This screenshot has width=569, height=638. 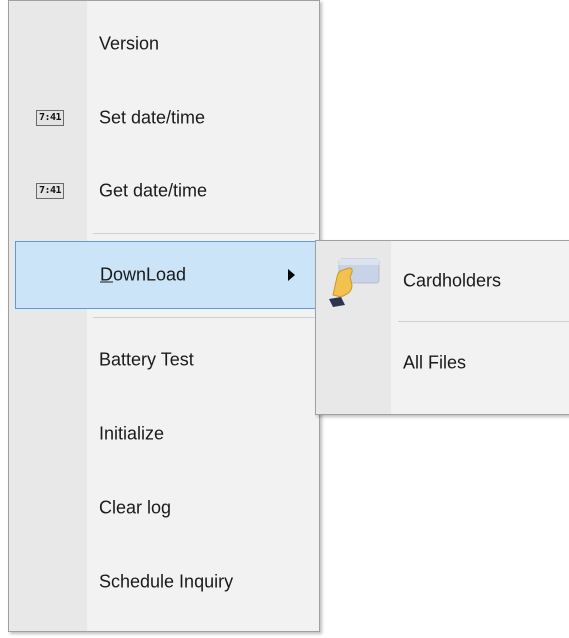 I want to click on menu-item-get-date-time: 7:41 Get date/time, so click(x=164, y=191).